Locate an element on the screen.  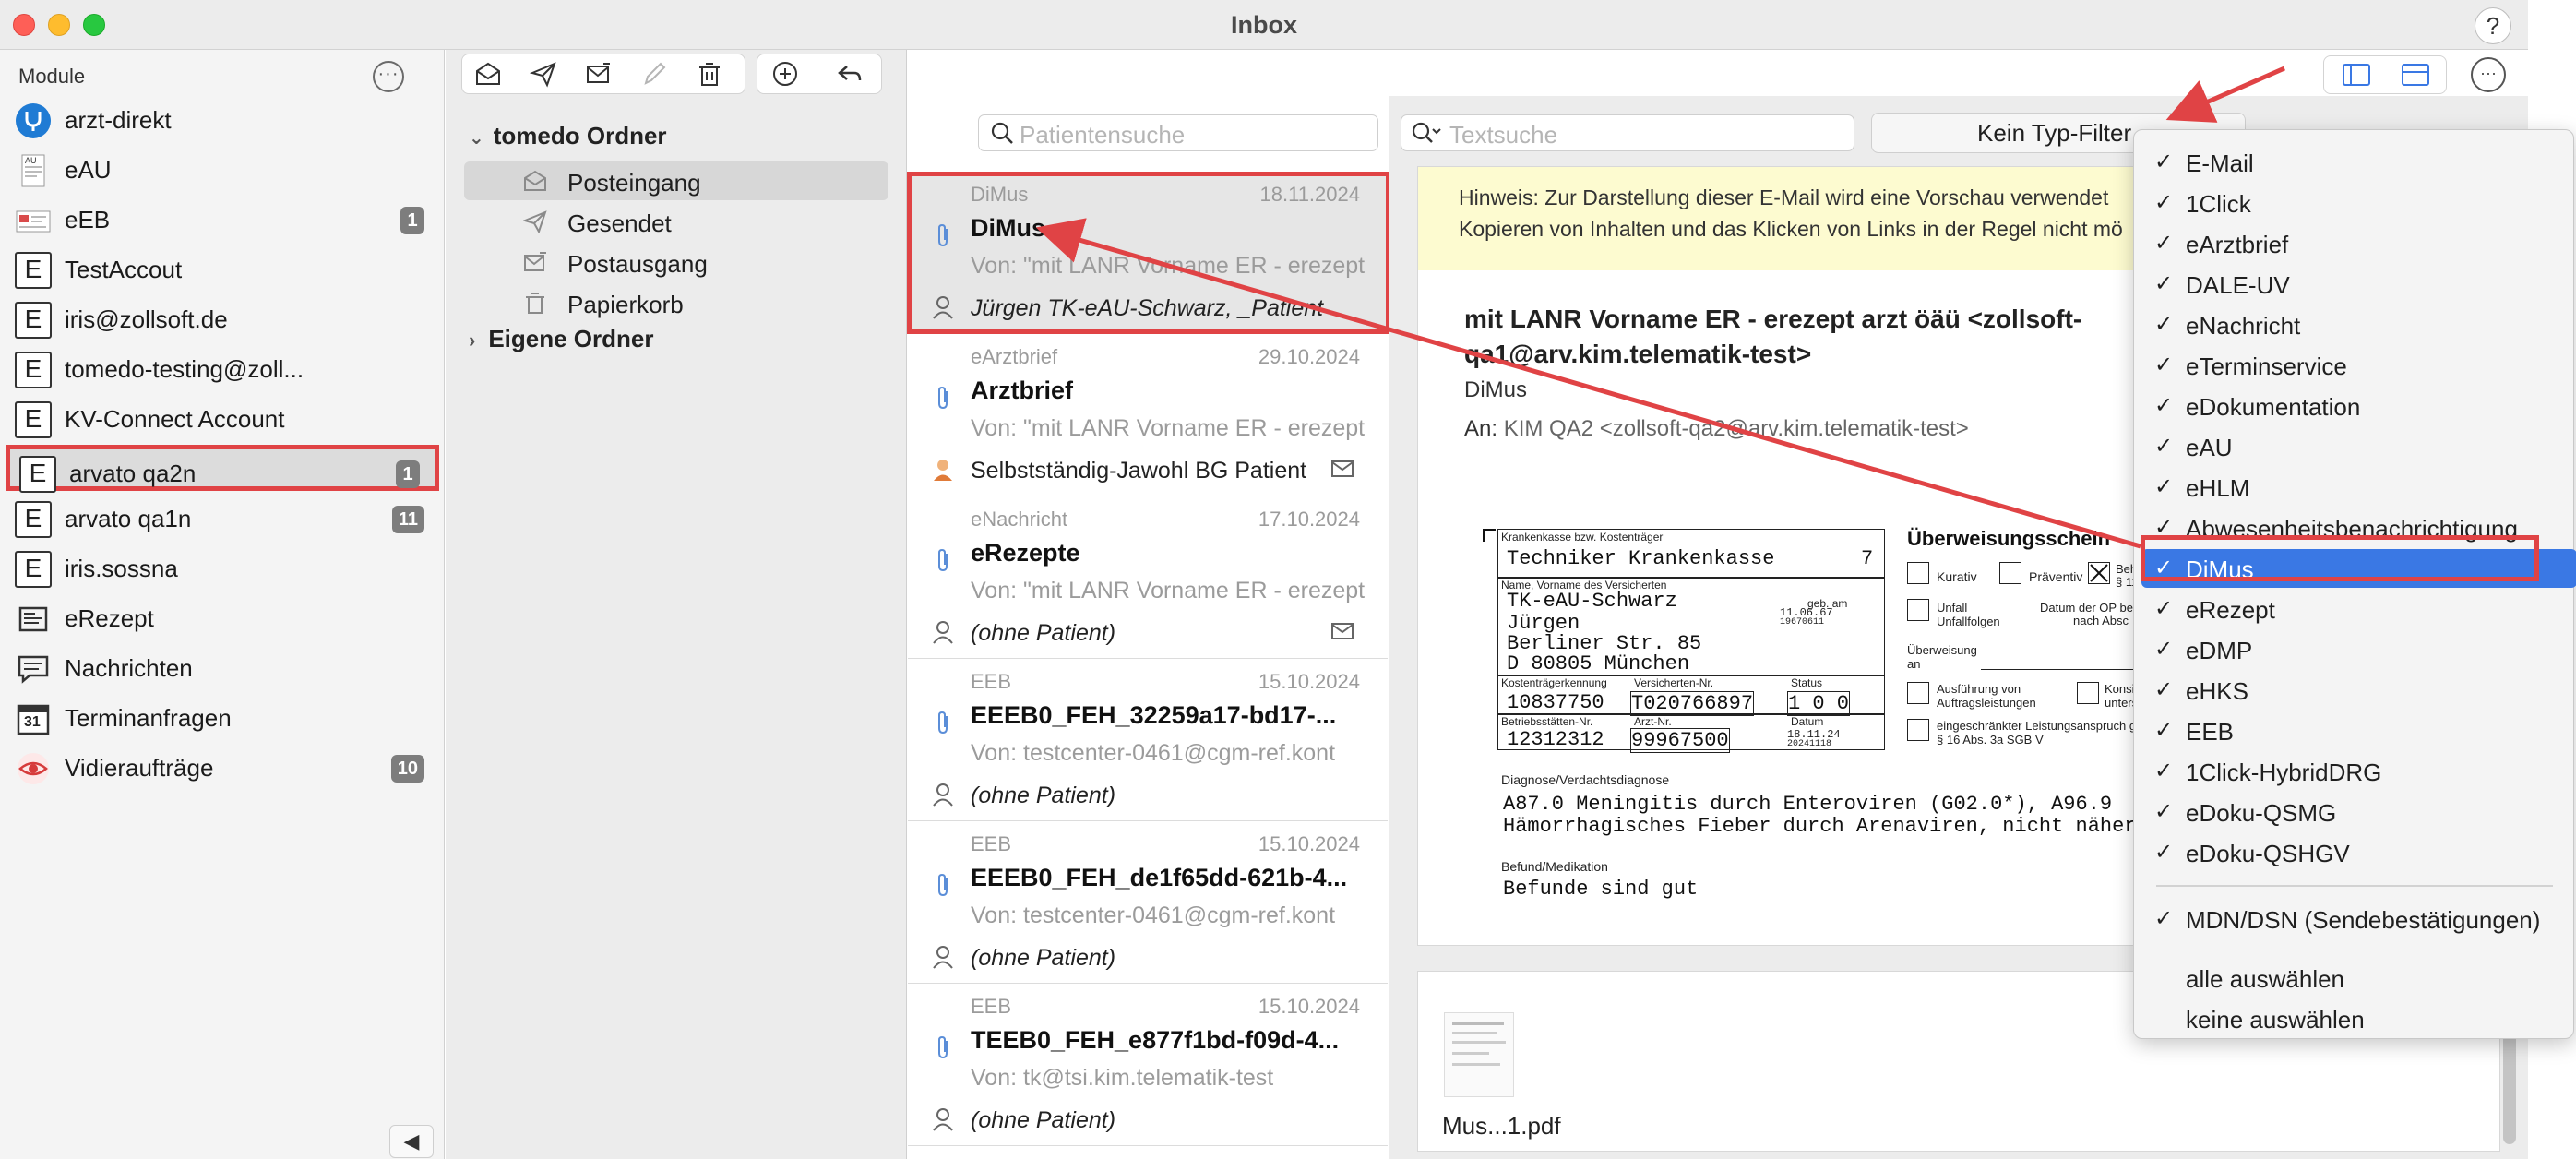
sidebar-module-label: iris@zollsoft.de is located at coordinates (146, 319).